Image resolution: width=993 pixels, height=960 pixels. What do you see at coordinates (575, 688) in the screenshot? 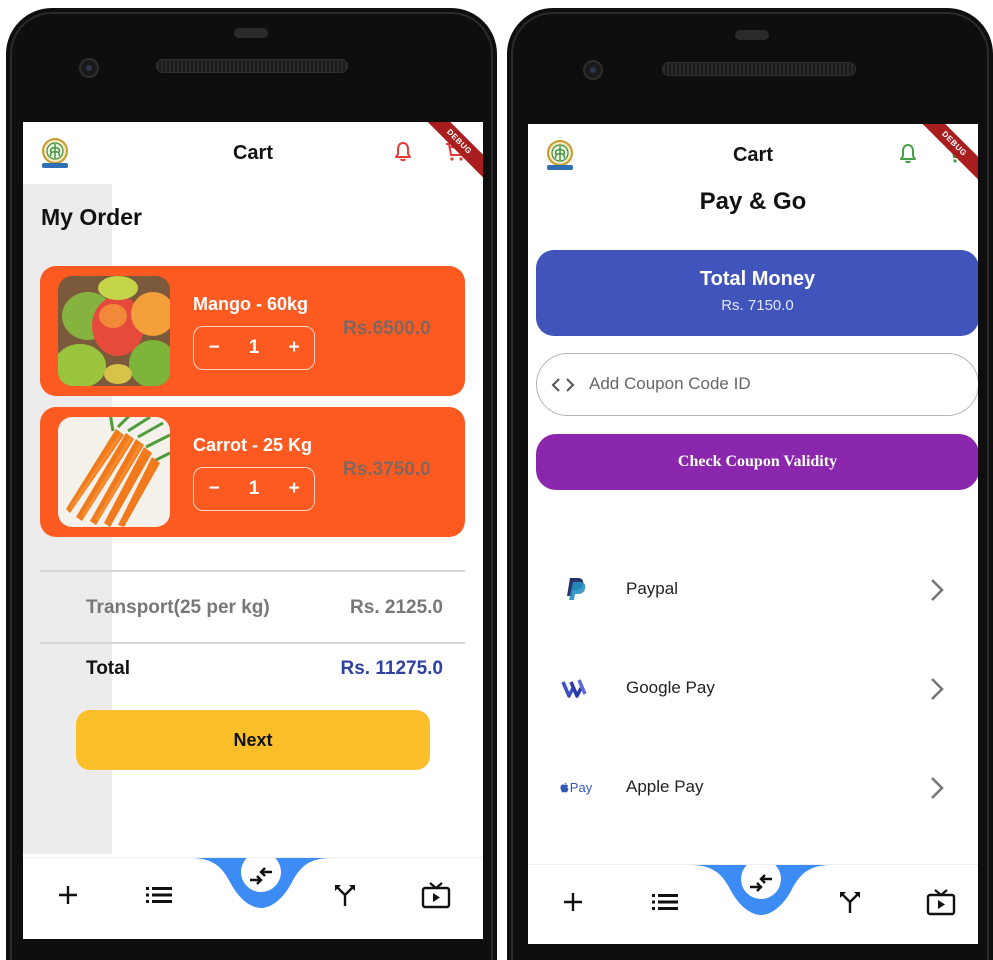
I see `google-pay-icon` at bounding box center [575, 688].